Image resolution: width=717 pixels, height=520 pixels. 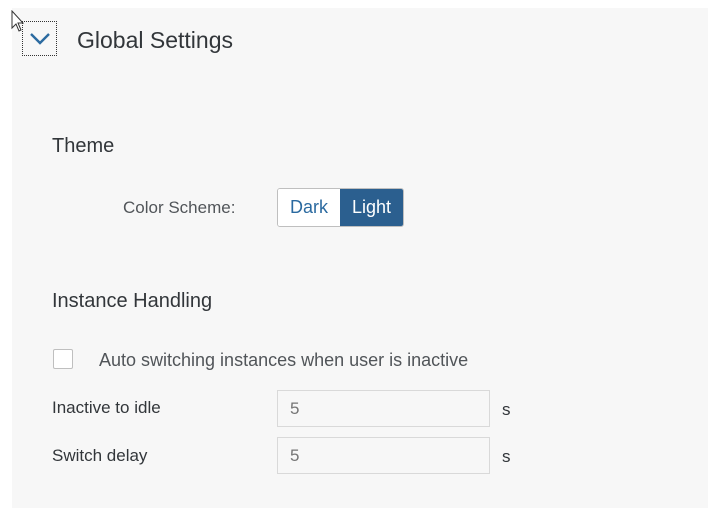 What do you see at coordinates (132, 301) in the screenshot?
I see `instance-handling-group-title: Instance Handling` at bounding box center [132, 301].